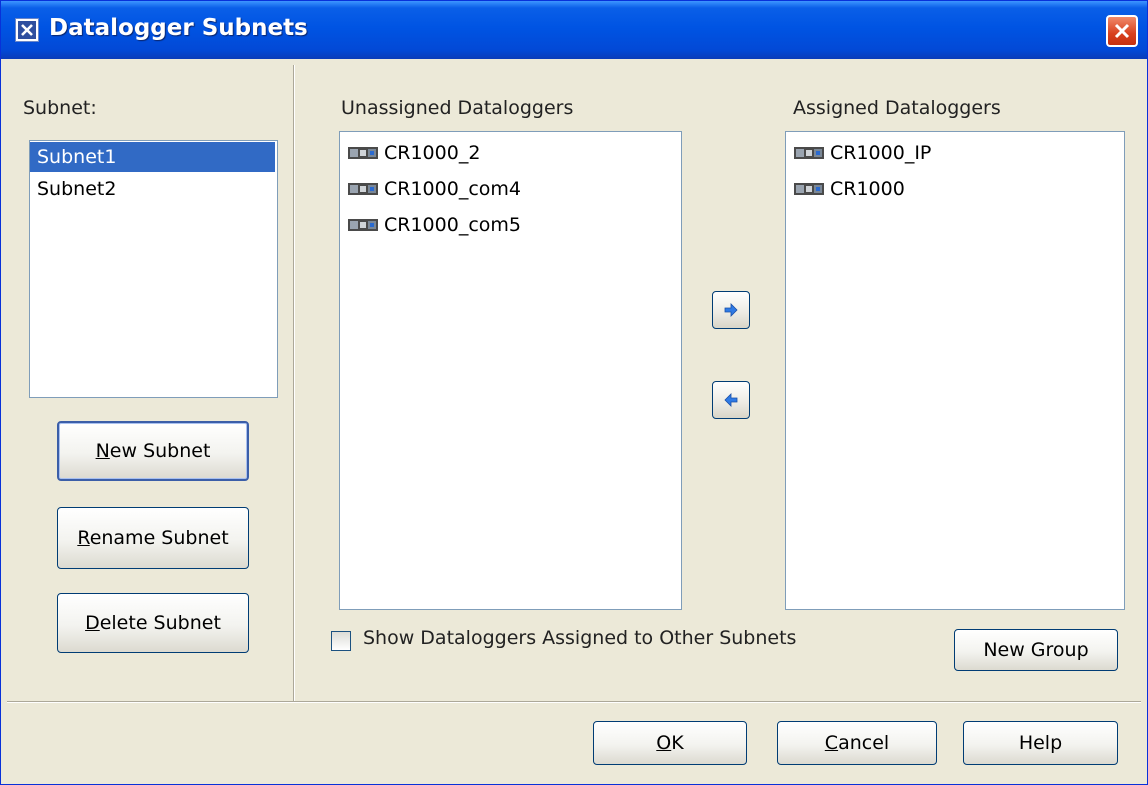 This screenshot has height=785, width=1148. I want to click on button-text: K, so click(677, 743).